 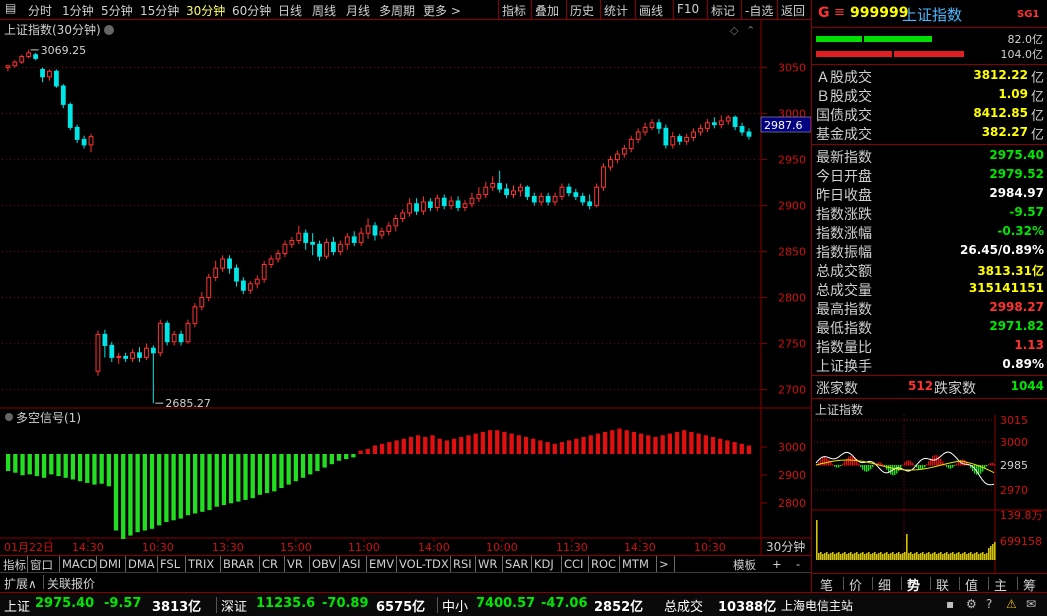 What do you see at coordinates (487, 564) in the screenshot?
I see `indicator-tab-wr: WR` at bounding box center [487, 564].